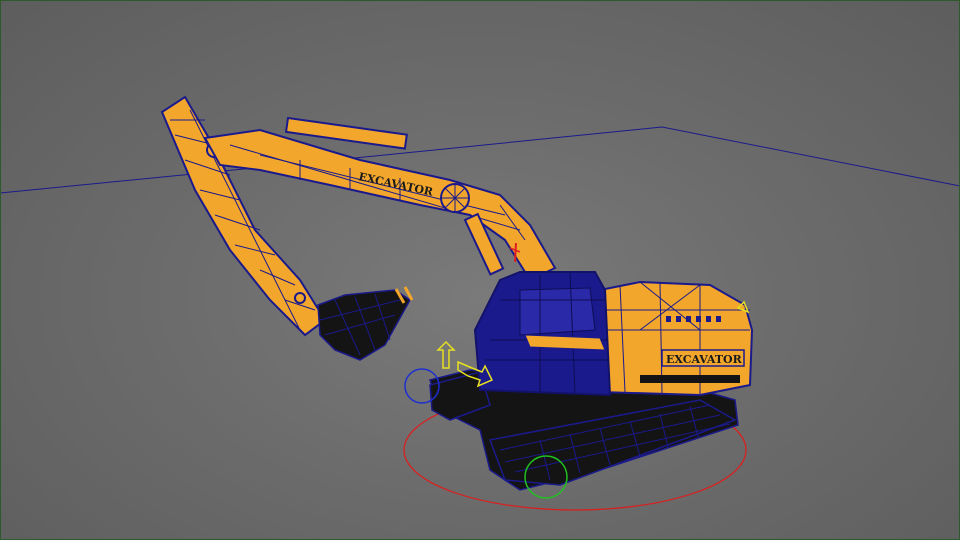 The height and width of the screenshot is (540, 960). Describe the element at coordinates (542, 334) in the screenshot. I see `excavator-cab` at that location.